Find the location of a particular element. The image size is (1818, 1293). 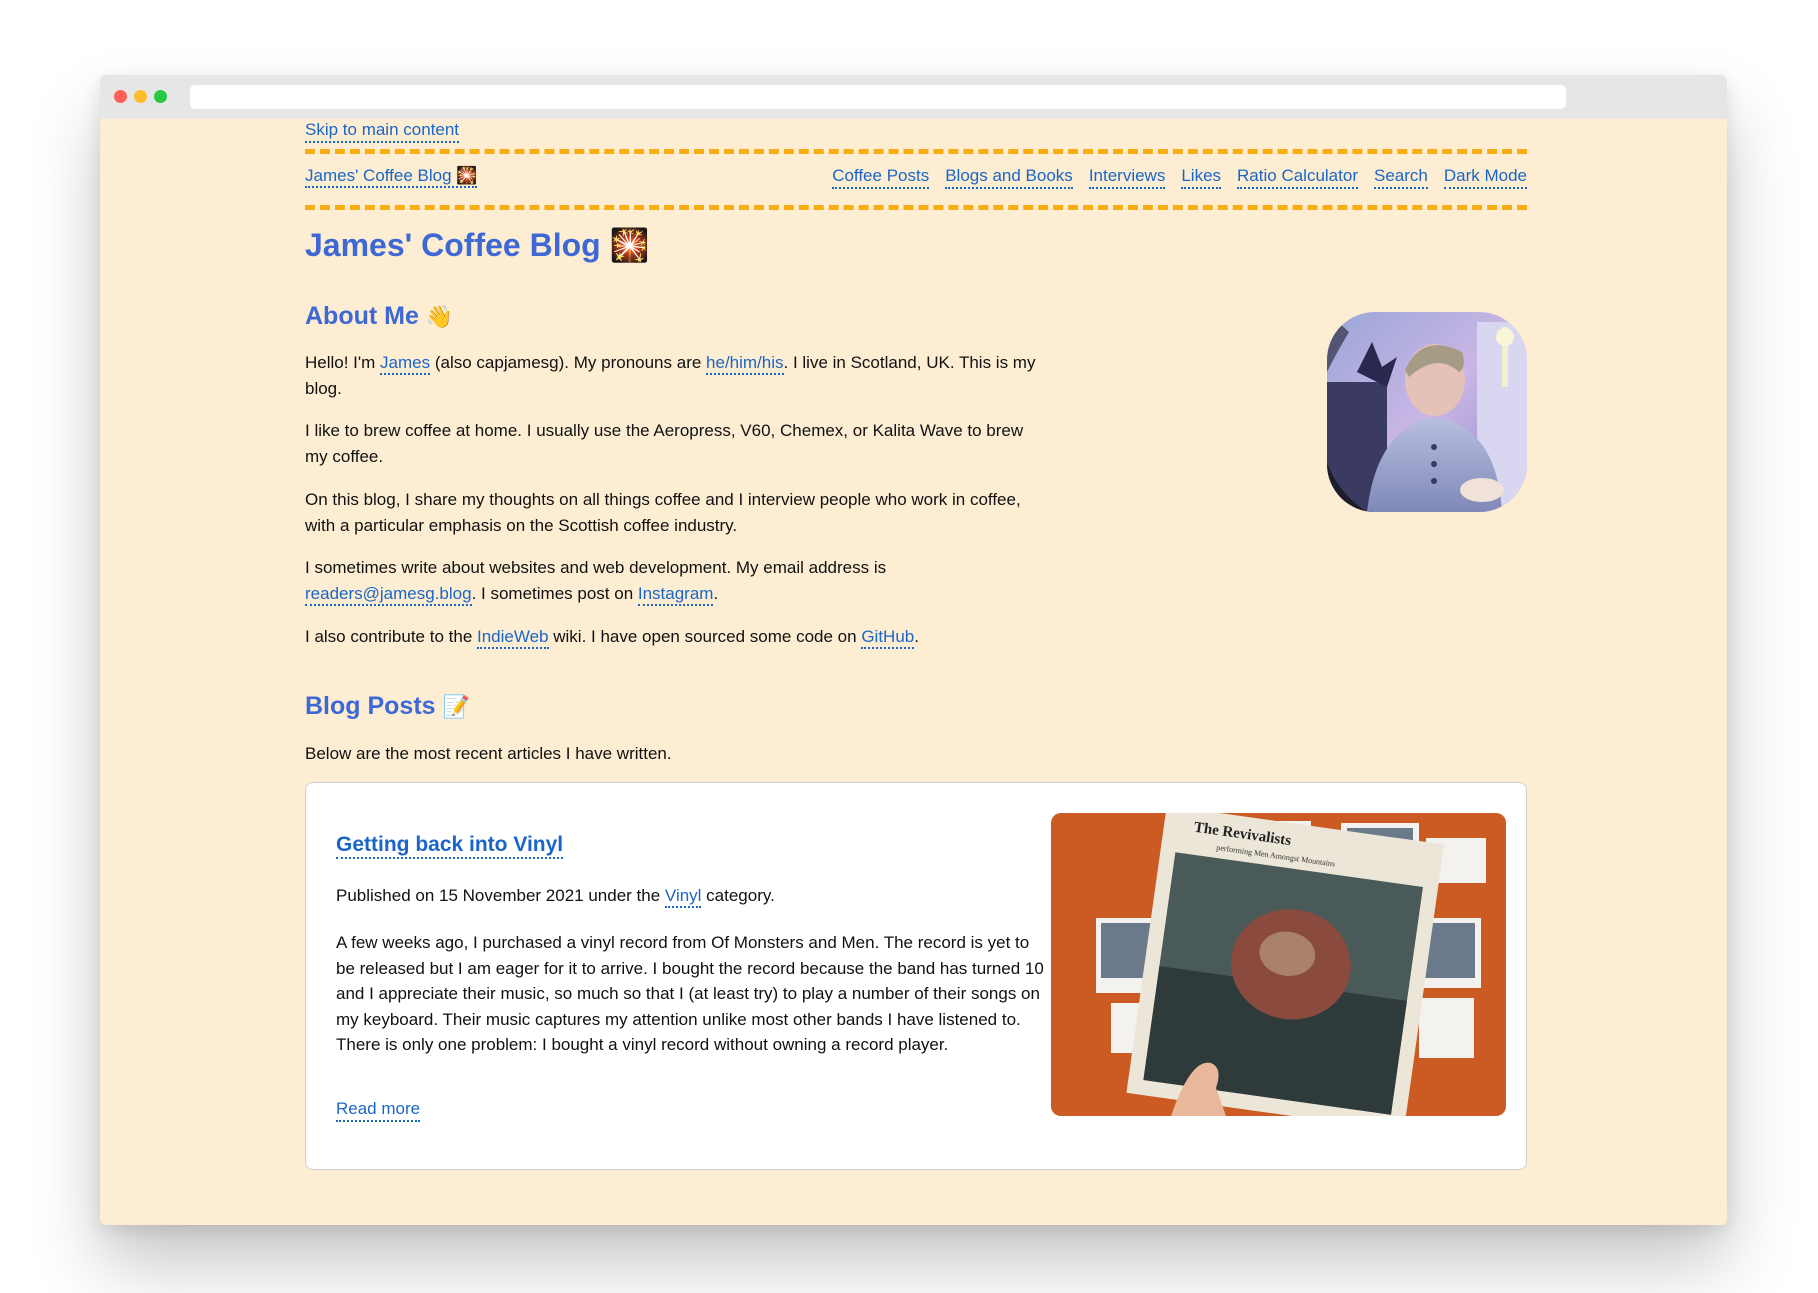

maximize-window-icon is located at coordinates (160, 96).